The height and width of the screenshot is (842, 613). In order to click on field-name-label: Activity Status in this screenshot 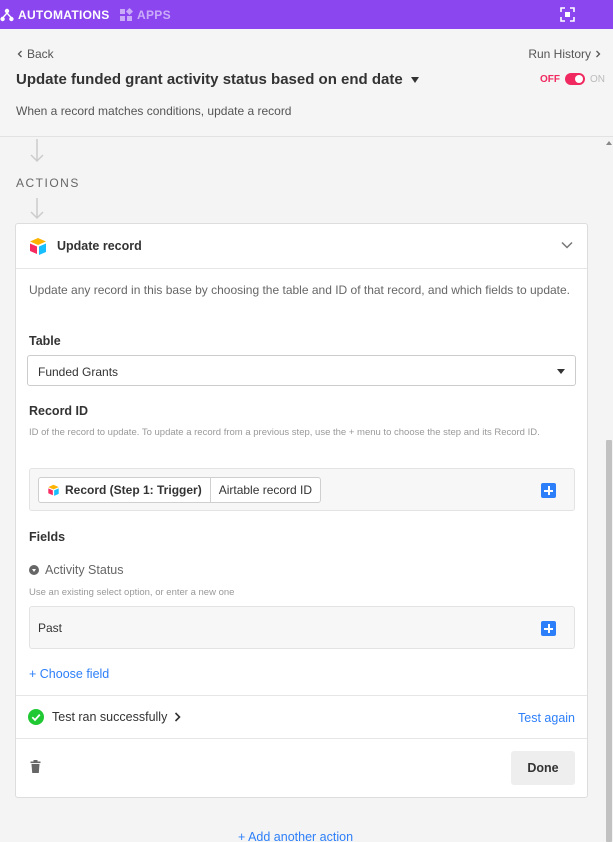, I will do `click(84, 570)`.